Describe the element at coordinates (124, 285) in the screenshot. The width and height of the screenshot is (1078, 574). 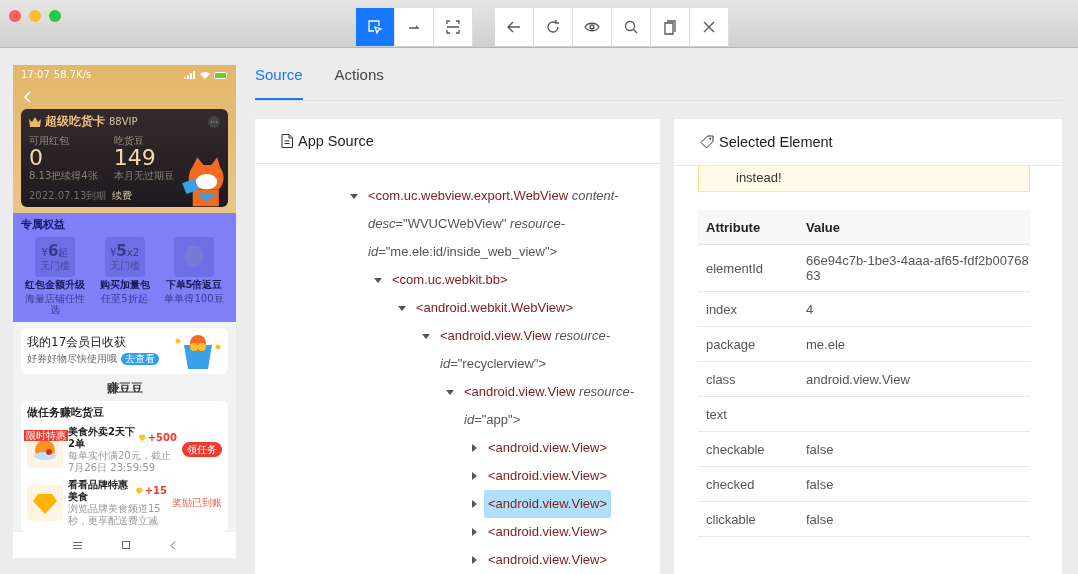
I see `benefit-name: 购买加量包` at that location.